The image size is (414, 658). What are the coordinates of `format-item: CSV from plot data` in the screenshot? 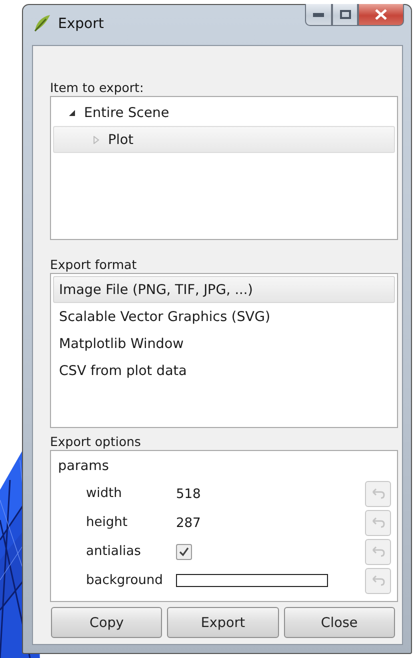 It's located at (224, 370).